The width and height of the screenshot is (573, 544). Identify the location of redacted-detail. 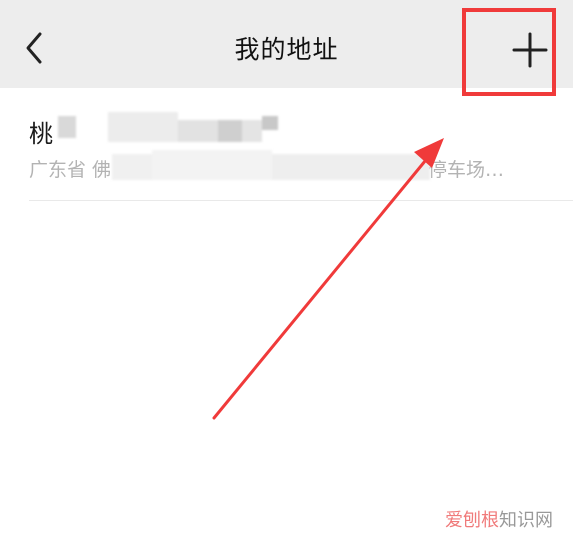
(271, 167).